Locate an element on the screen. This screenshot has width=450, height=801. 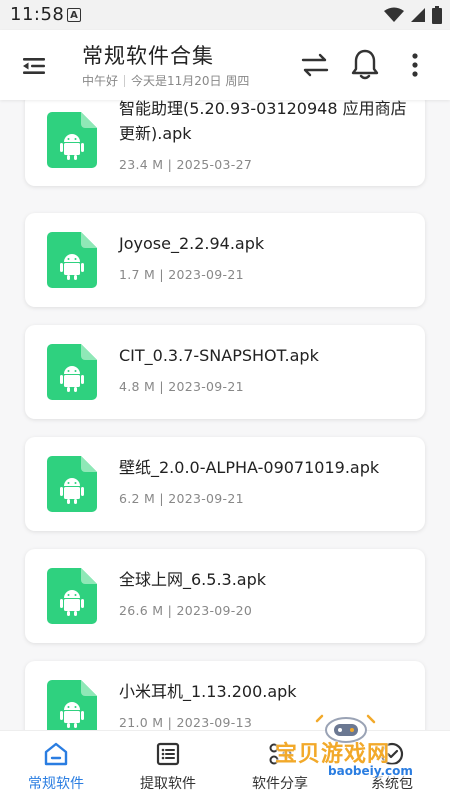
file-name: 智能助理(5.20.93-03120948 应用商店更新).apk is located at coordinates (263, 121).